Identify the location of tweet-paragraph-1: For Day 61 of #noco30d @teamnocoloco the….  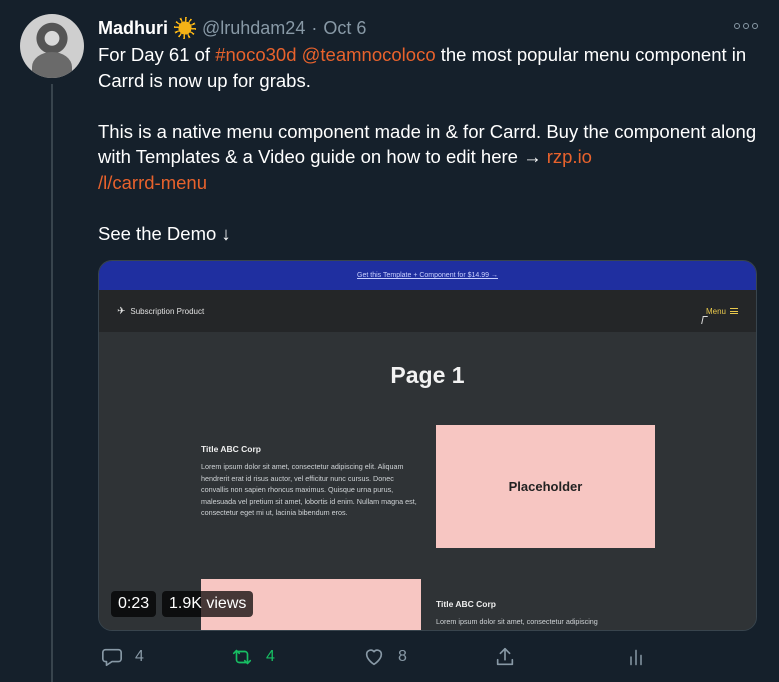
(433, 67).